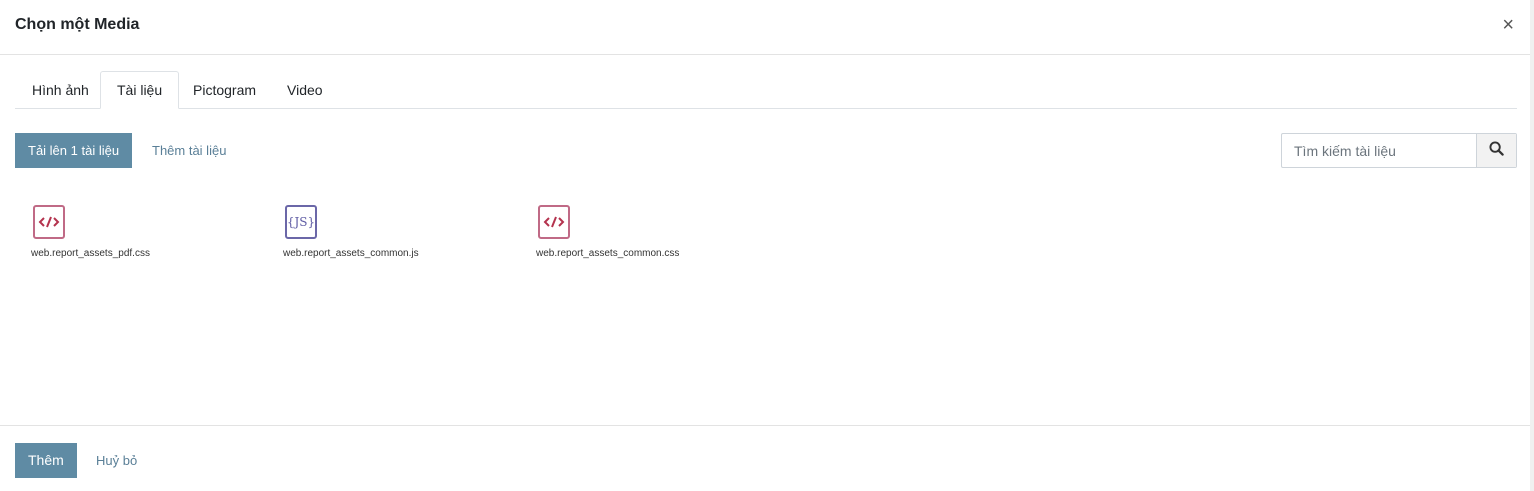 This screenshot has height=491, width=1534. I want to click on media-tabs: Hình ảnh Tài liệu Pictogram Video, so click(766, 90).